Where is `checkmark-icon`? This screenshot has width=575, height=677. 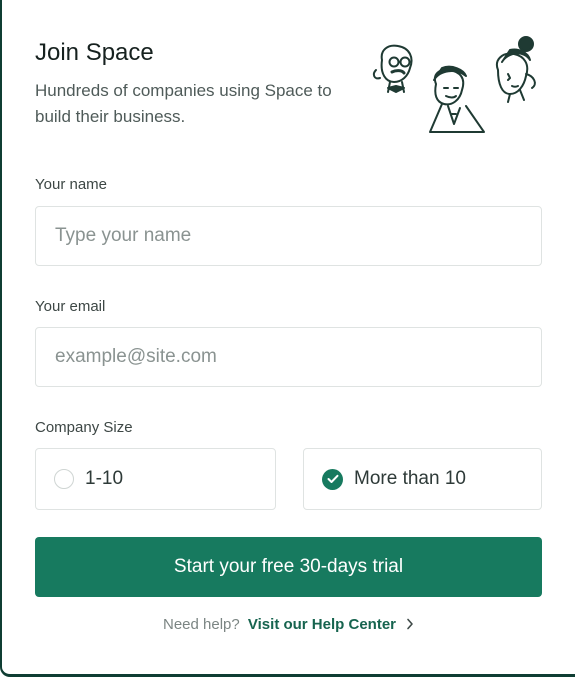
checkmark-icon is located at coordinates (332, 478).